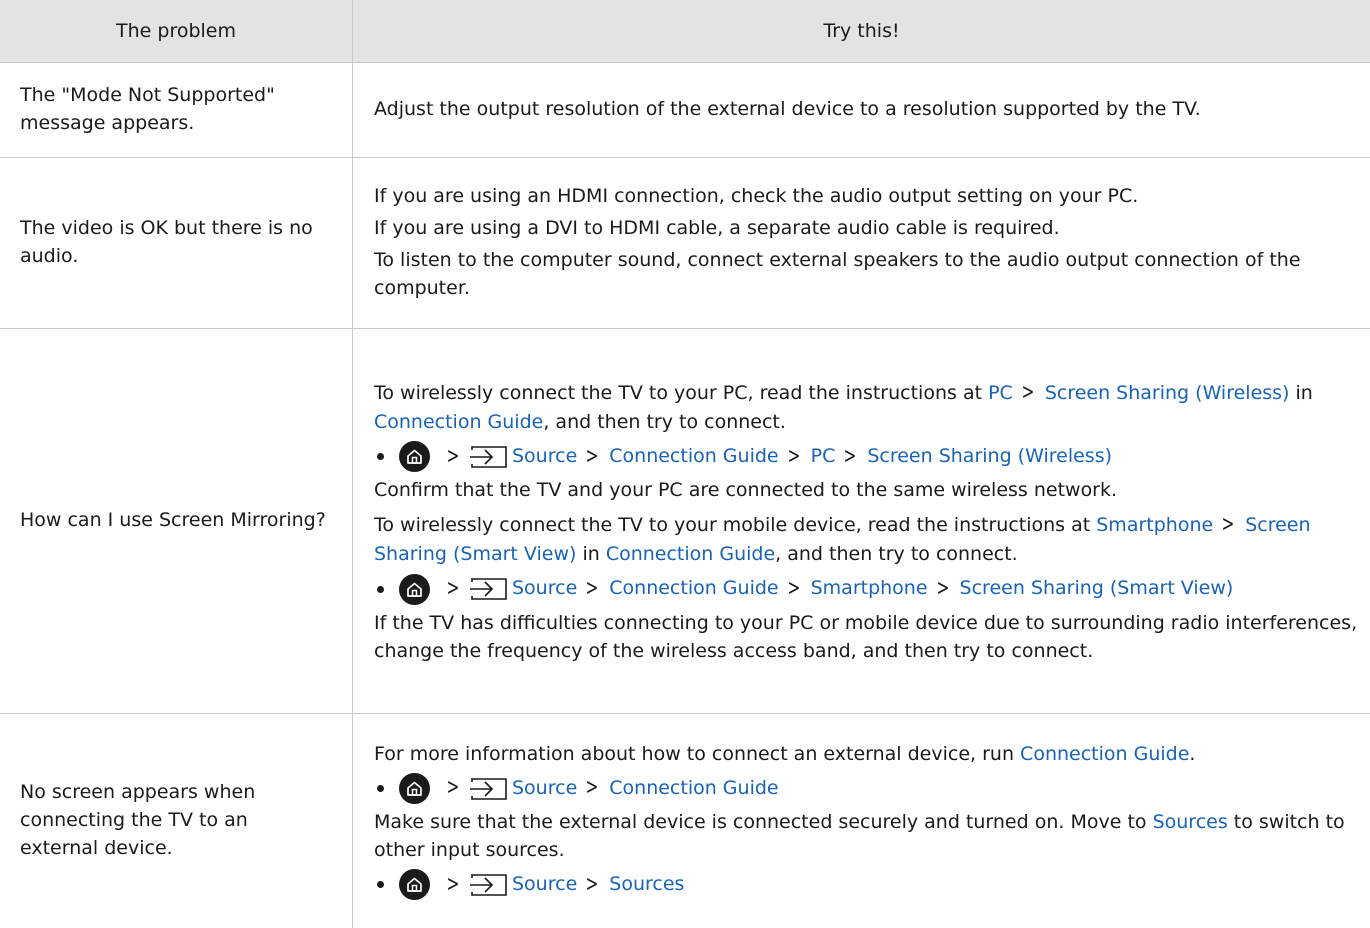  I want to click on problem-cell: The video is OK but there is no audio., so click(176, 243).